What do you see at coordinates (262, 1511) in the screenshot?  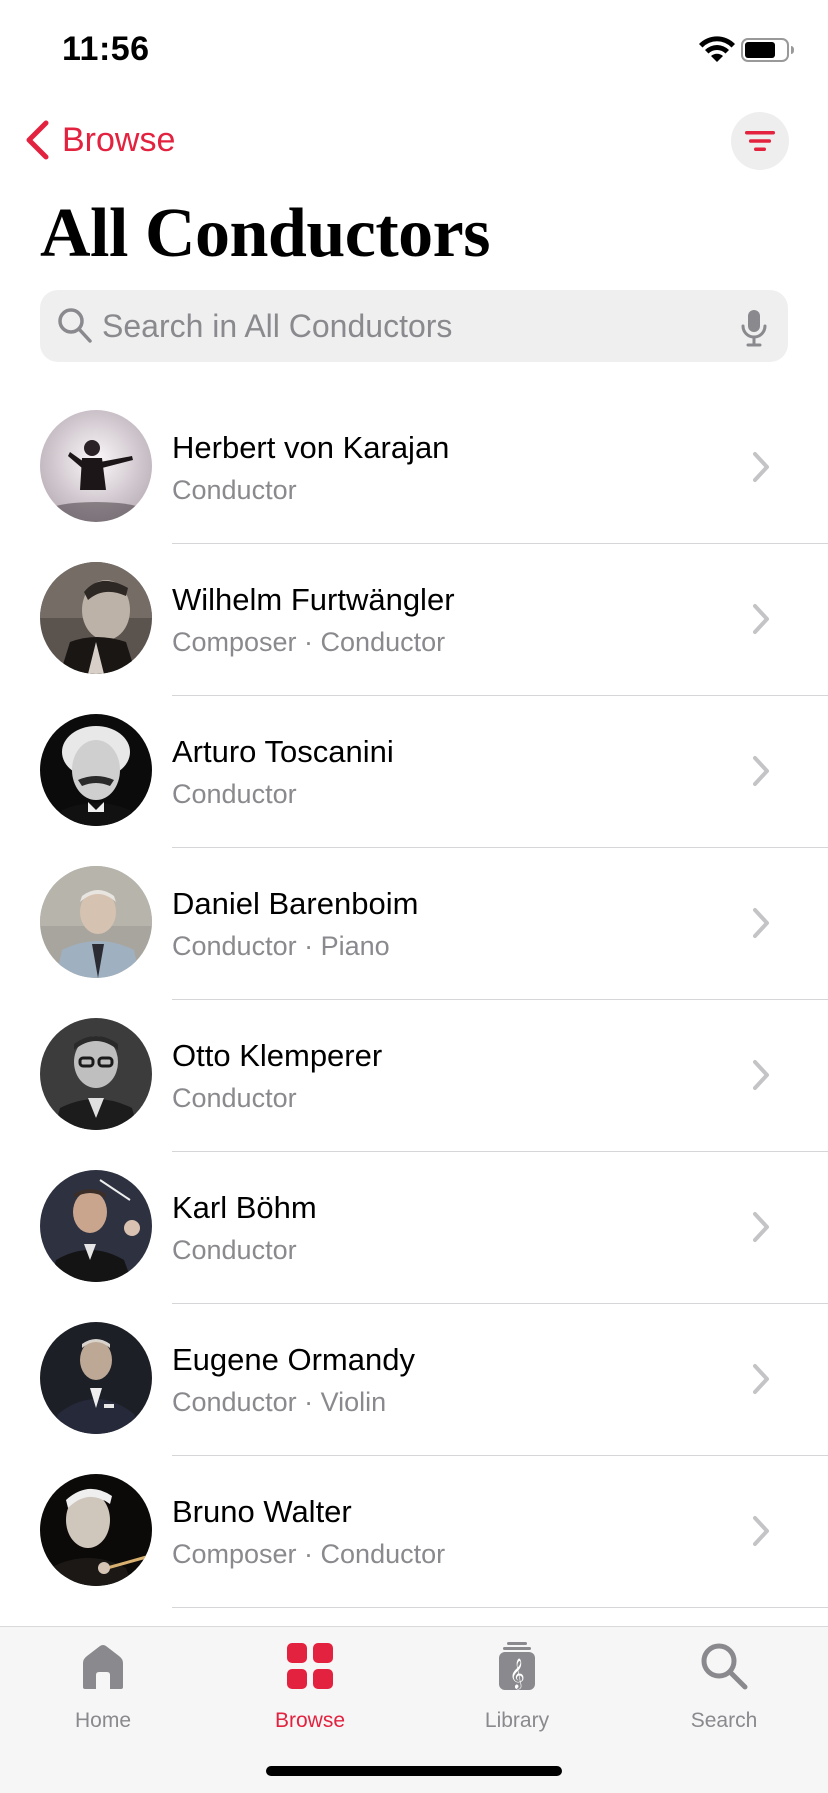 I see `conductor-name: Bruno Walter` at bounding box center [262, 1511].